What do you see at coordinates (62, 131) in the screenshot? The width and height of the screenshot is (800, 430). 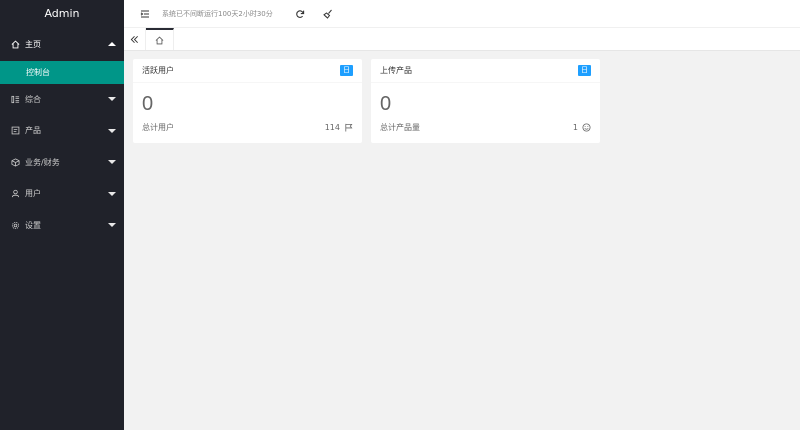 I see `sidebar-item-product: 产品` at bounding box center [62, 131].